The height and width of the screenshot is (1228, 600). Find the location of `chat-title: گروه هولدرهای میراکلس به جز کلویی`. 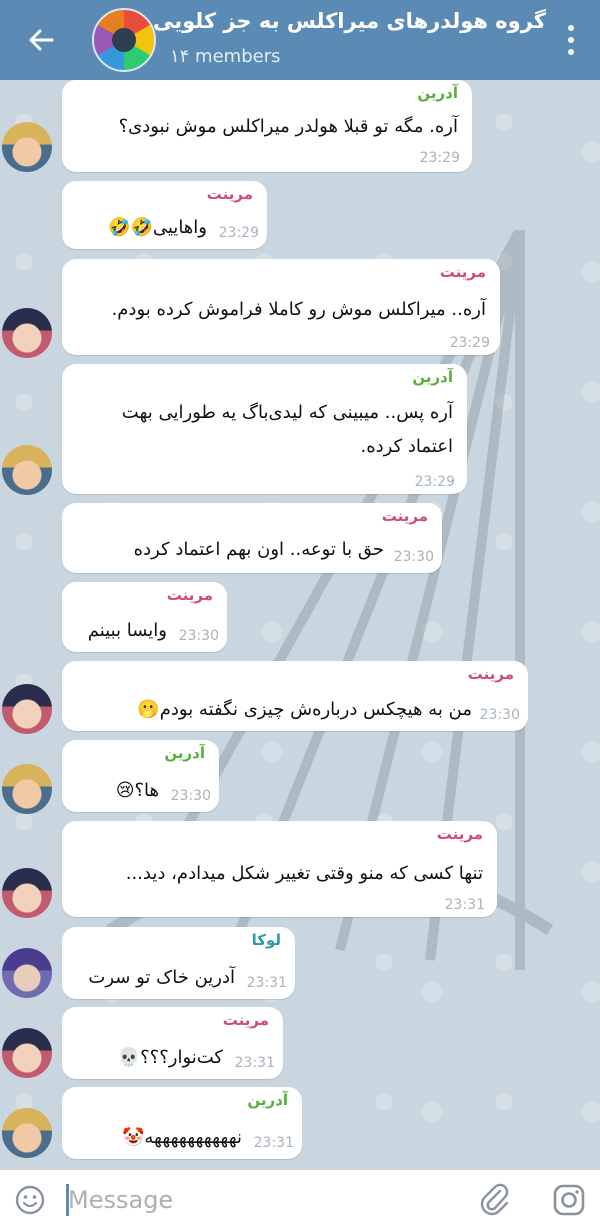

chat-title: گروه هولدرهای میراکلس به جز کلویی is located at coordinates (349, 21).